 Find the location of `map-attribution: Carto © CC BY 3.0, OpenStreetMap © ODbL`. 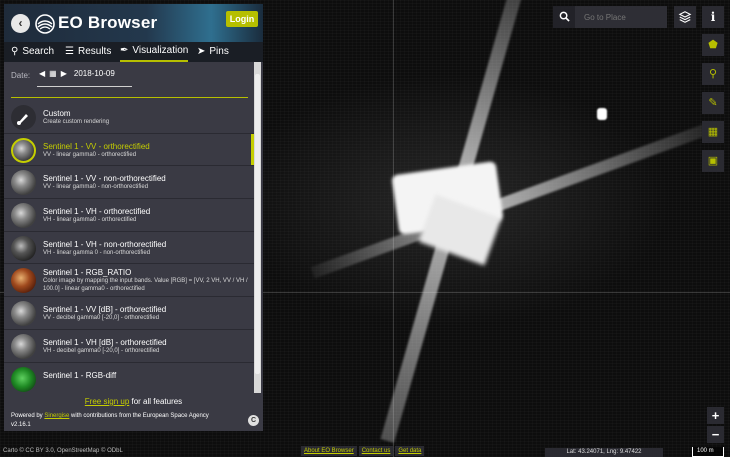

map-attribution: Carto © CC BY 3.0, OpenStreetMap © ODbL is located at coordinates (63, 451).